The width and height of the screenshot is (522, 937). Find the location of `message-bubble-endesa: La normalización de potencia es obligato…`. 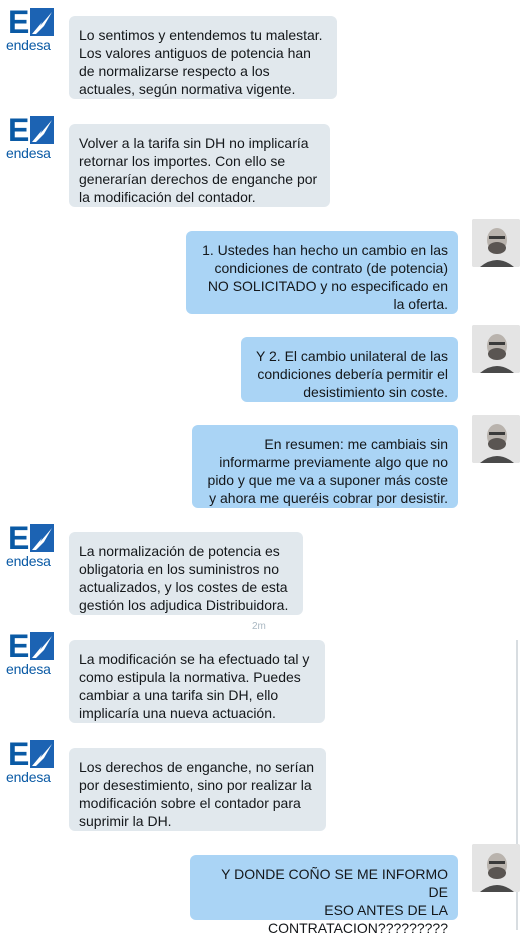

message-bubble-endesa: La normalización de potencia es obligato… is located at coordinates (186, 573).